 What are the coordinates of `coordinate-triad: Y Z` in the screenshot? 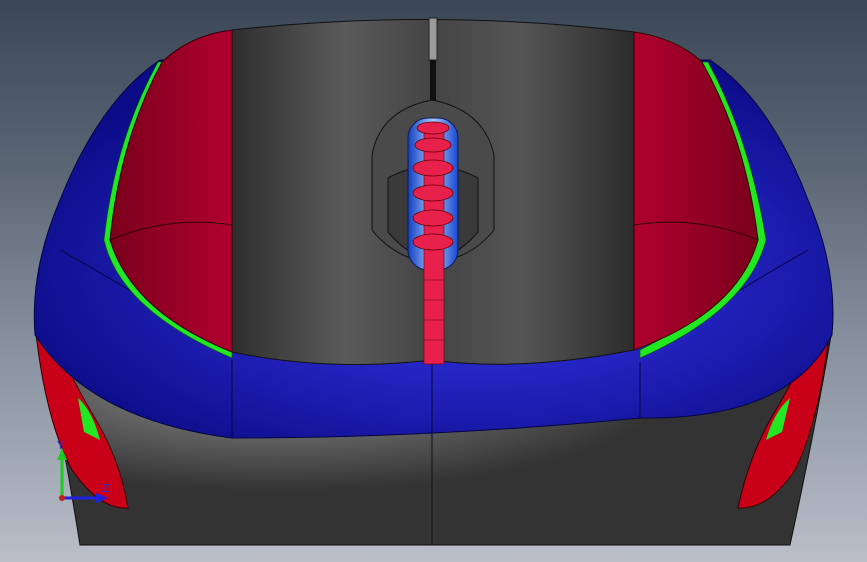 It's located at (87, 473).